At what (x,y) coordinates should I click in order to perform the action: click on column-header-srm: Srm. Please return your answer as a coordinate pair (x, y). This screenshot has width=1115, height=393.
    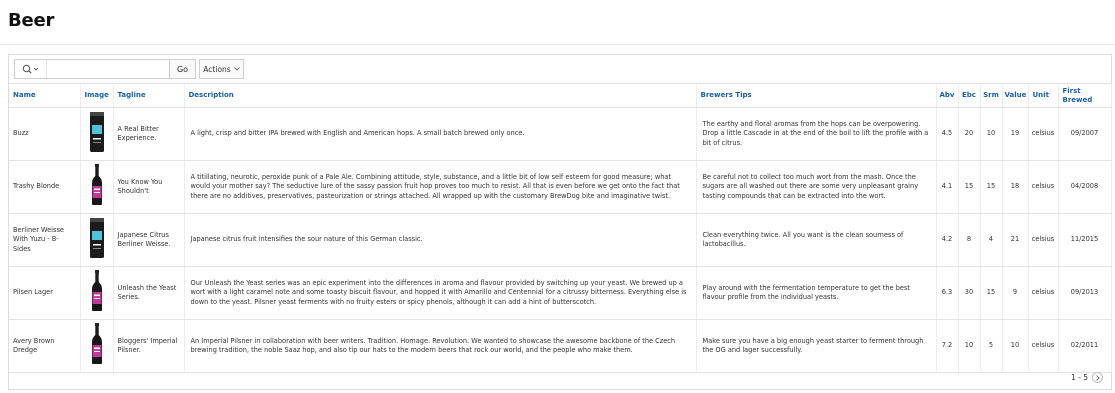
    Looking at the image, I should click on (991, 95).